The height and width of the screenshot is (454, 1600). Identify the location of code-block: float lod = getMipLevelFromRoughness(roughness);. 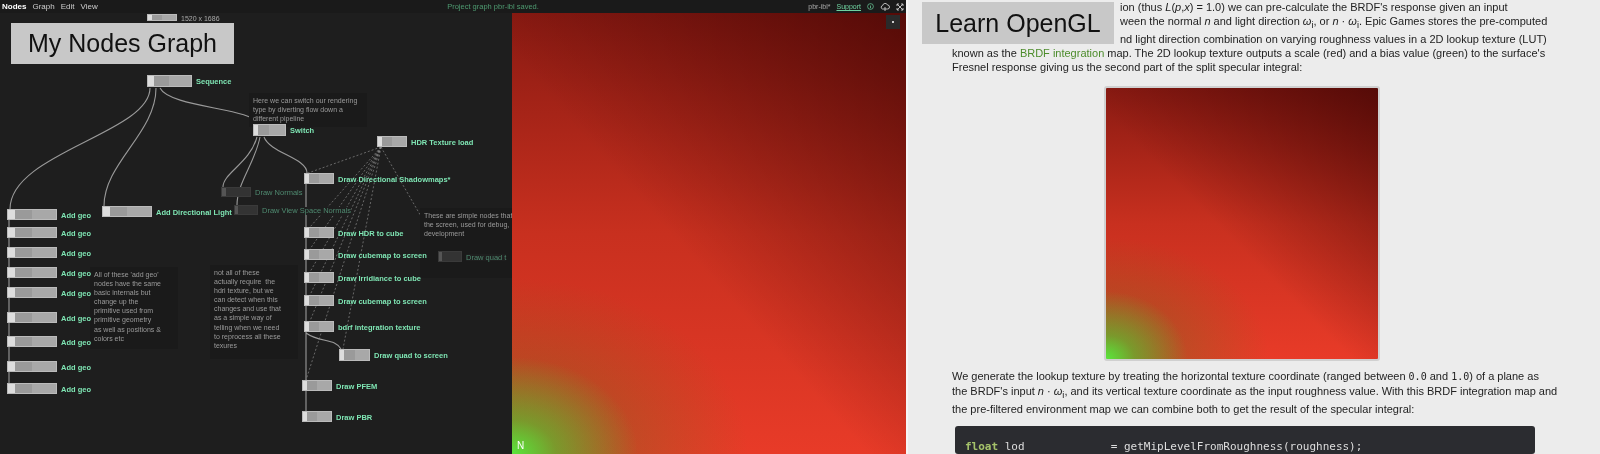
(1245, 440).